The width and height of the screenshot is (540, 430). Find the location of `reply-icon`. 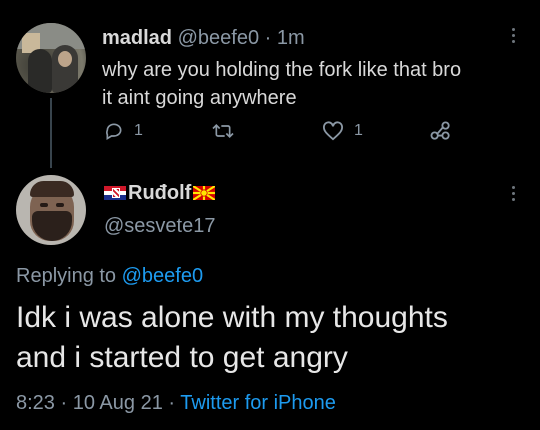

reply-icon is located at coordinates (114, 131).